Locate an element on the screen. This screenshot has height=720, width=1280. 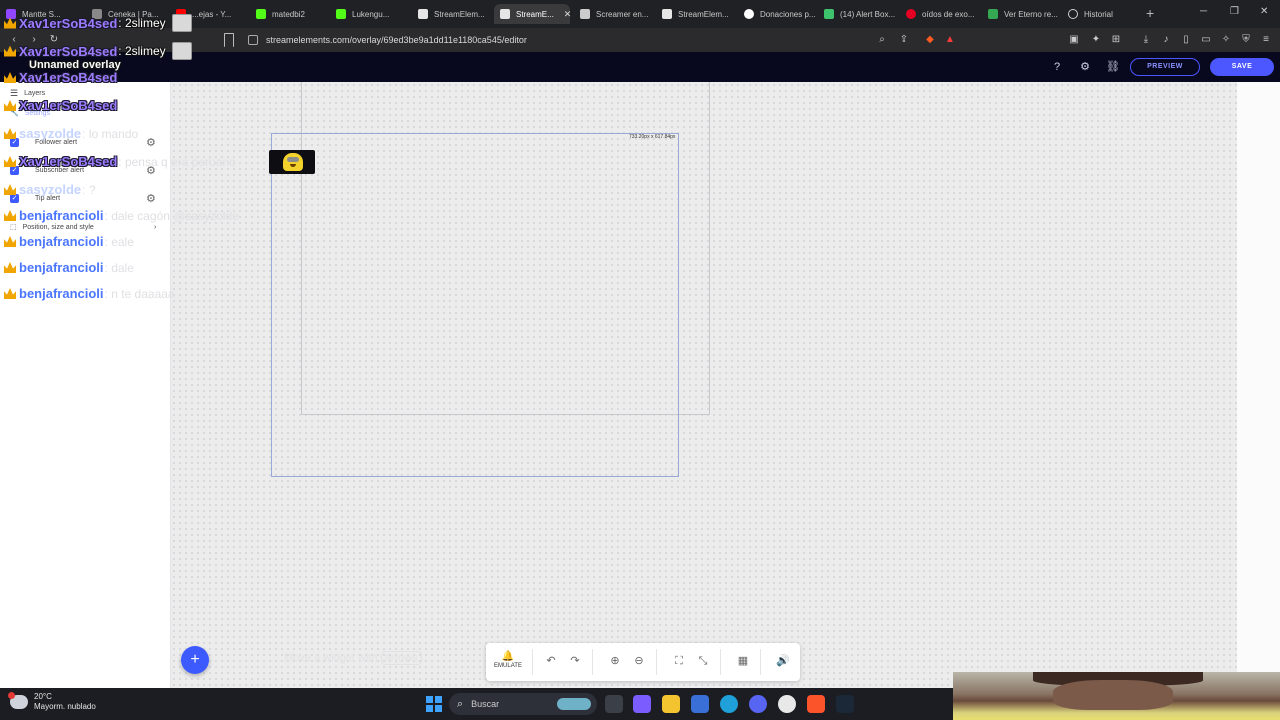
zoom-in-icon: ⊕ is located at coordinates (615, 661).